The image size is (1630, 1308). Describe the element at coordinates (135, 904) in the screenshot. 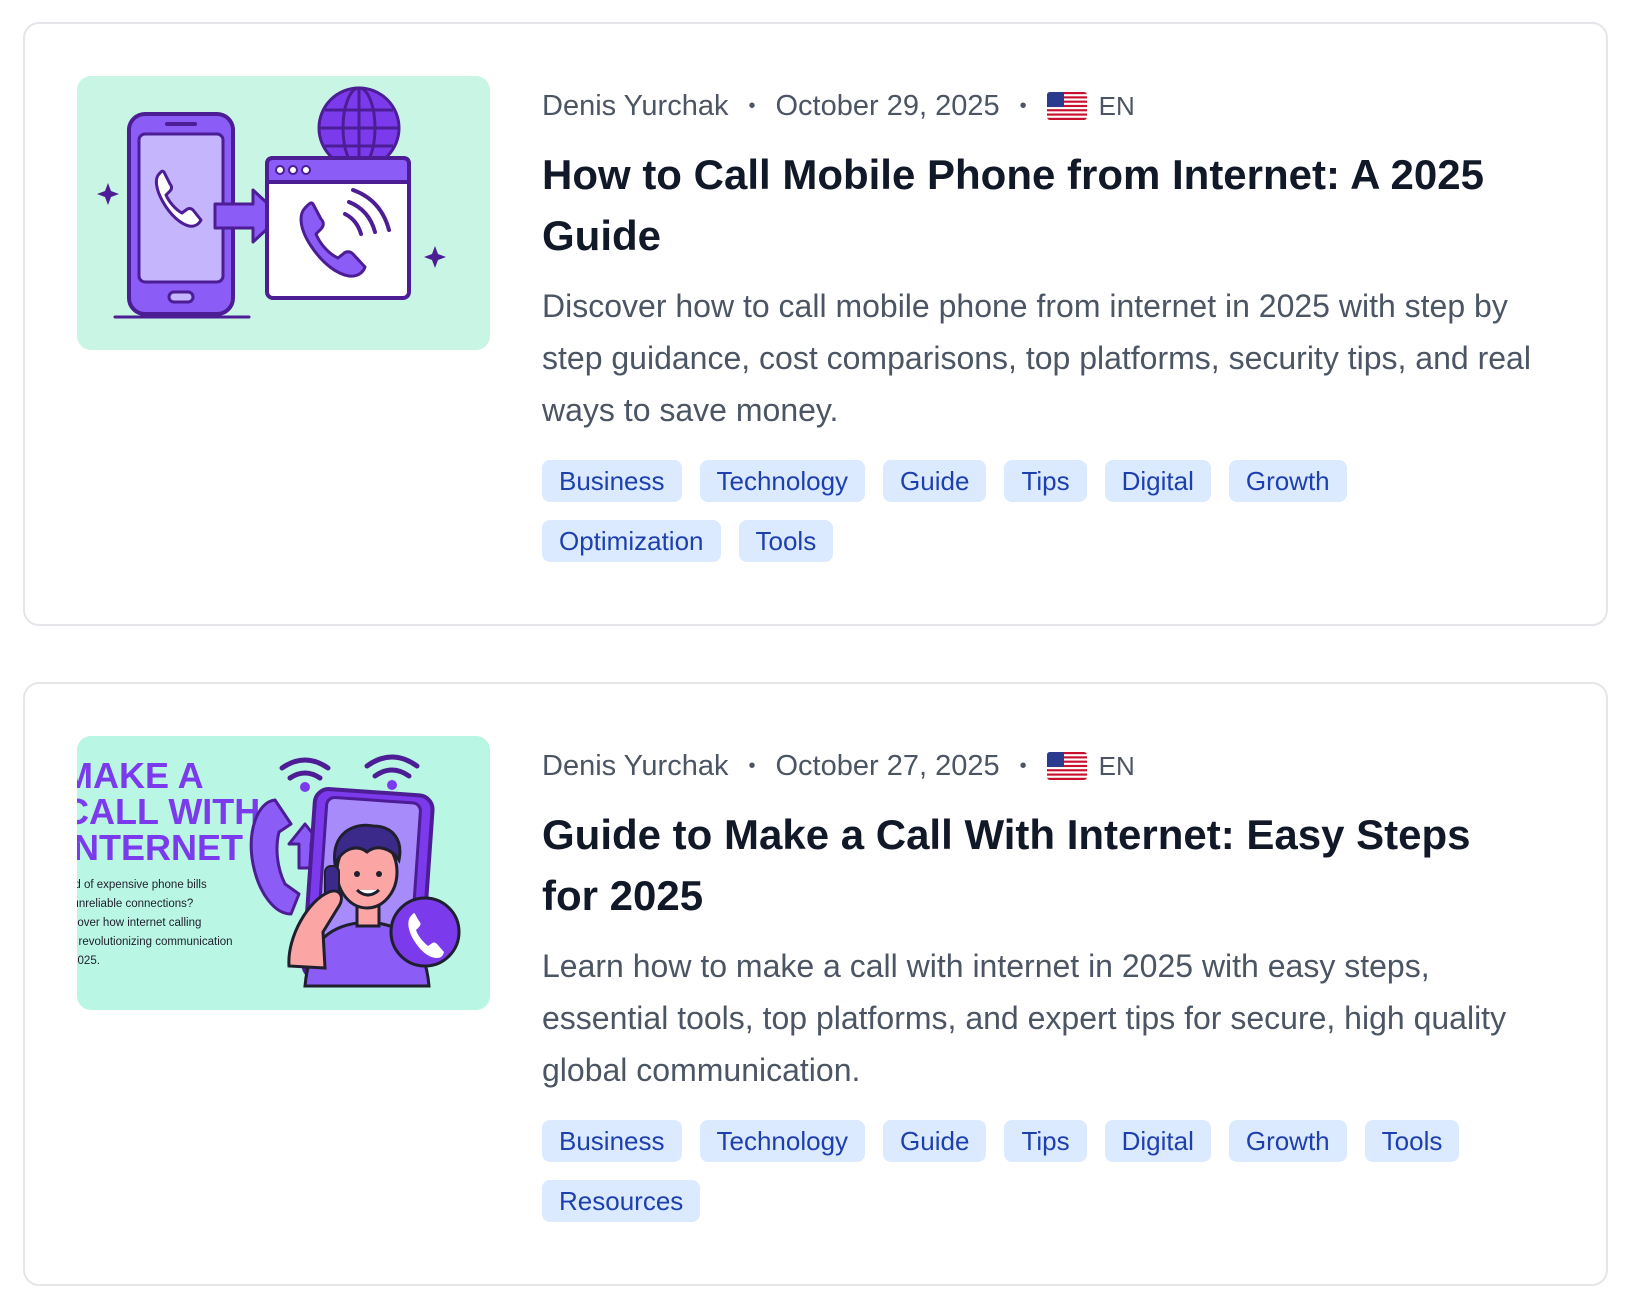

I see `thumbnail-body: or unreliable connections?` at that location.